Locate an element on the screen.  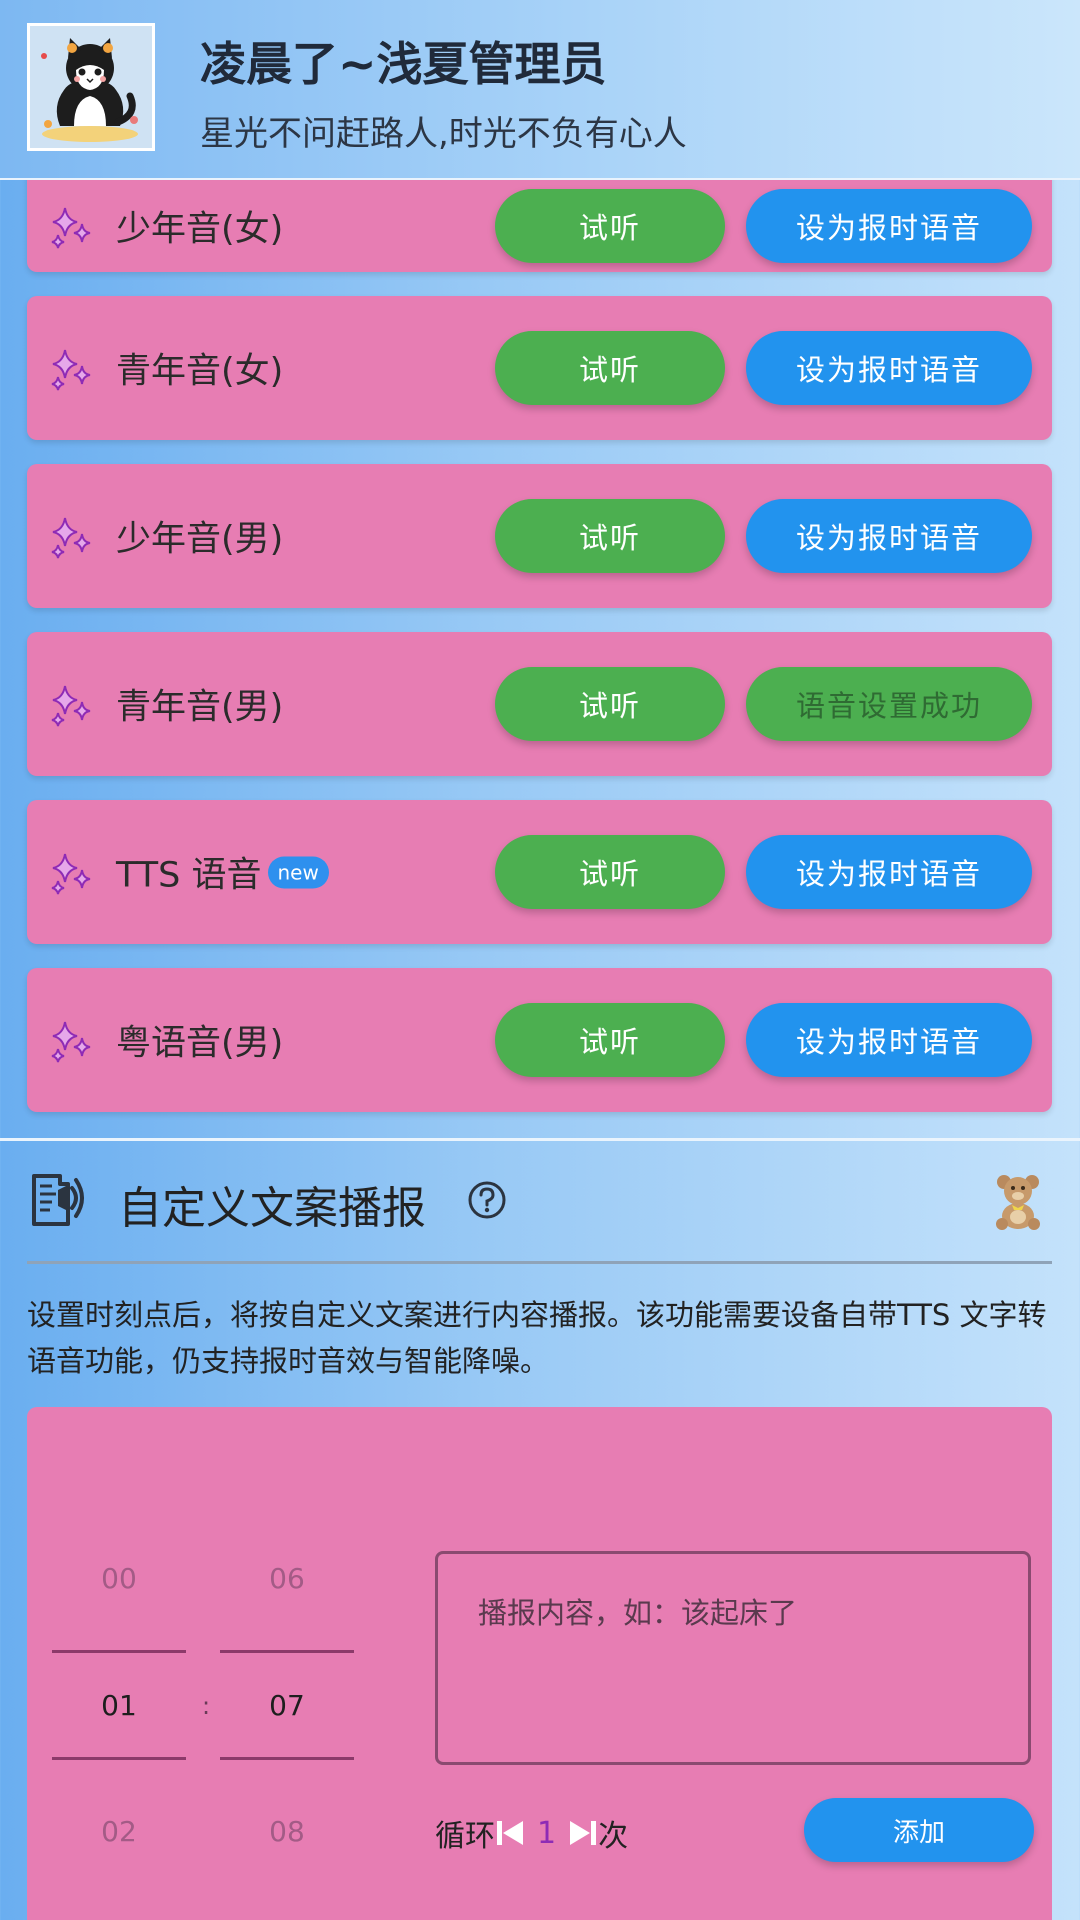
app-header: 凌晨了~浅夏管理员 星光不问赶路人,时光不负有心人 is located at coordinates (540, 90).